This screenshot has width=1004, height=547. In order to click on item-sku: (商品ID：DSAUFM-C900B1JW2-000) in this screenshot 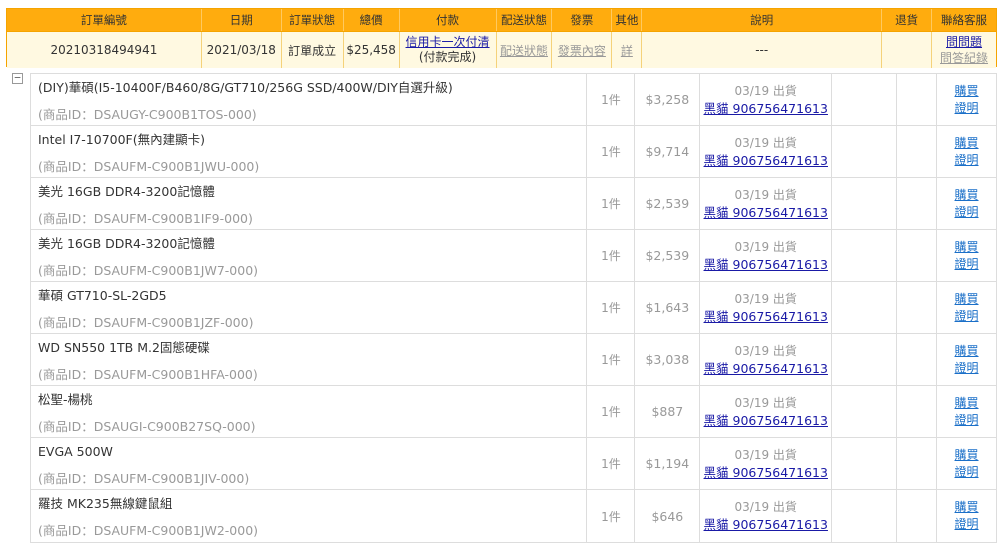, I will do `click(148, 530)`.